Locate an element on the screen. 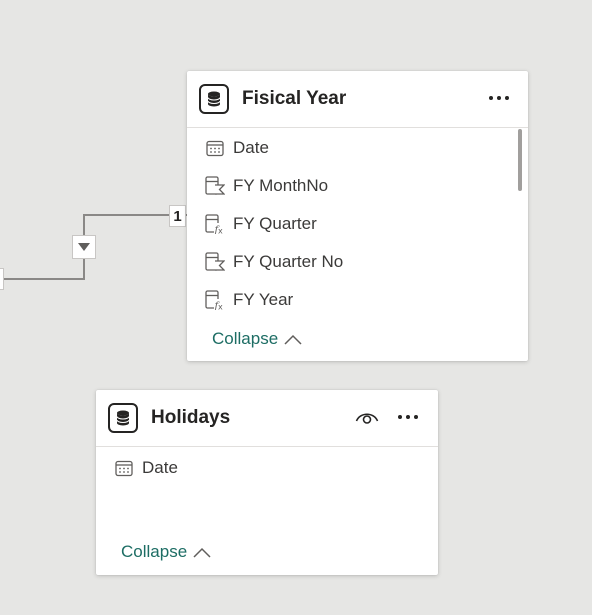 The image size is (592, 615). field-label: FY Quarter No is located at coordinates (288, 261).